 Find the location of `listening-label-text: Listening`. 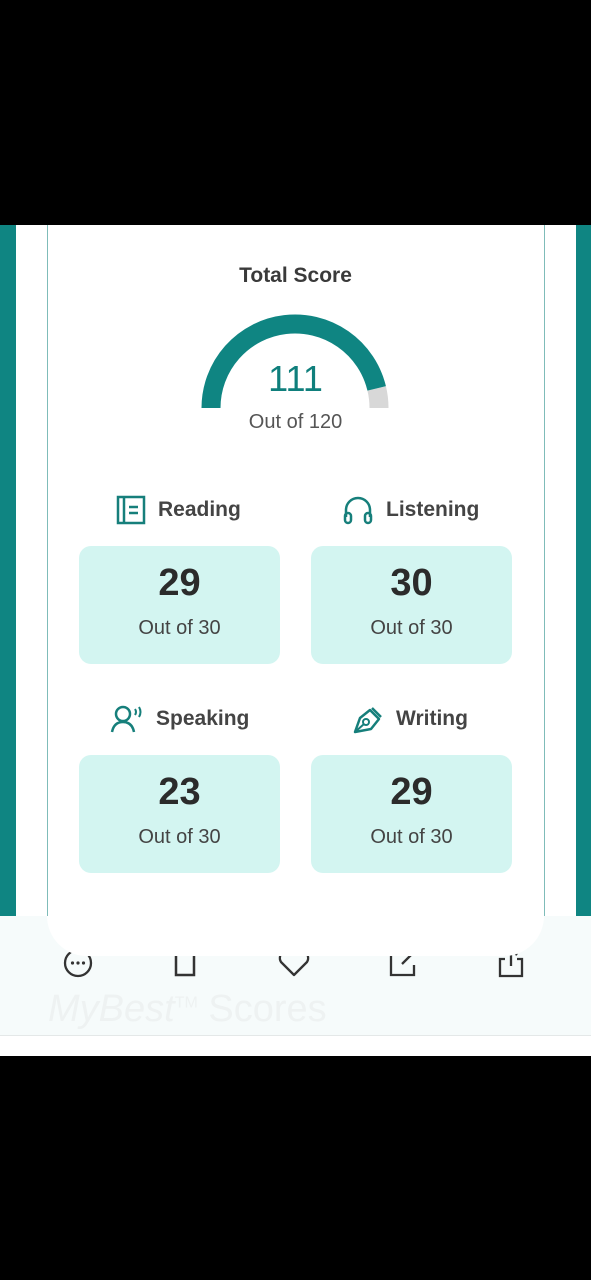

listening-label-text: Listening is located at coordinates (433, 509).